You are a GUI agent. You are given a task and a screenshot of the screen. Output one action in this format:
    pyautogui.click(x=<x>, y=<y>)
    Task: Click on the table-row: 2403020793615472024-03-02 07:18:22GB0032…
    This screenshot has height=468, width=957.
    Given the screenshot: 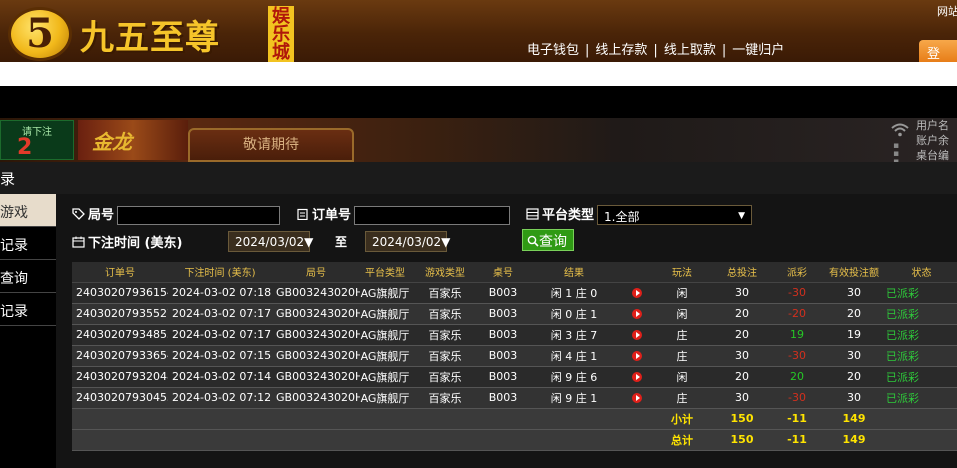 What is the action you would take?
    pyautogui.click(x=514, y=293)
    